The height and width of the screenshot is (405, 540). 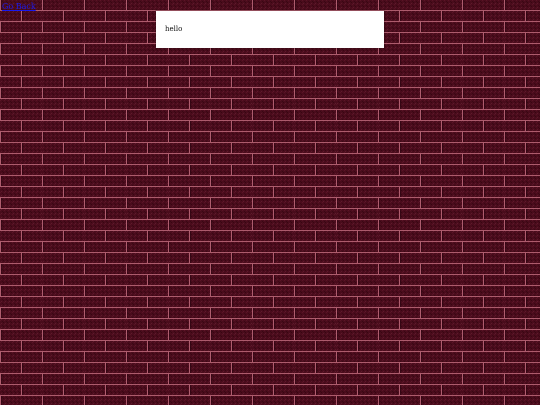 What do you see at coordinates (174, 29) in the screenshot?
I see `message-text: hello` at bounding box center [174, 29].